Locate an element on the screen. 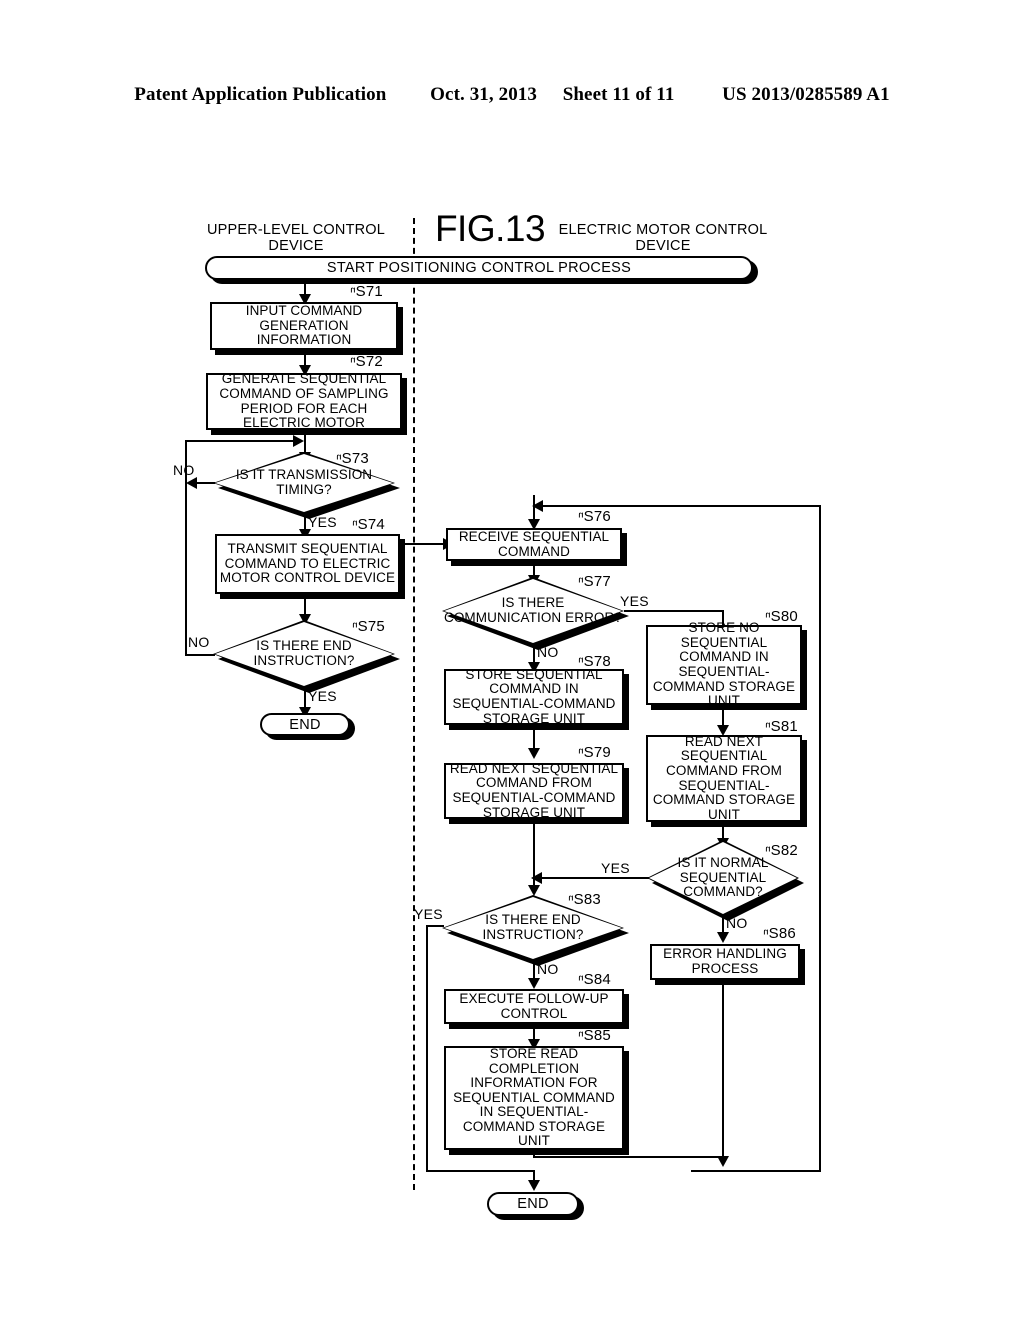  step-hook-s85: ⁿ is located at coordinates (581, 1035).